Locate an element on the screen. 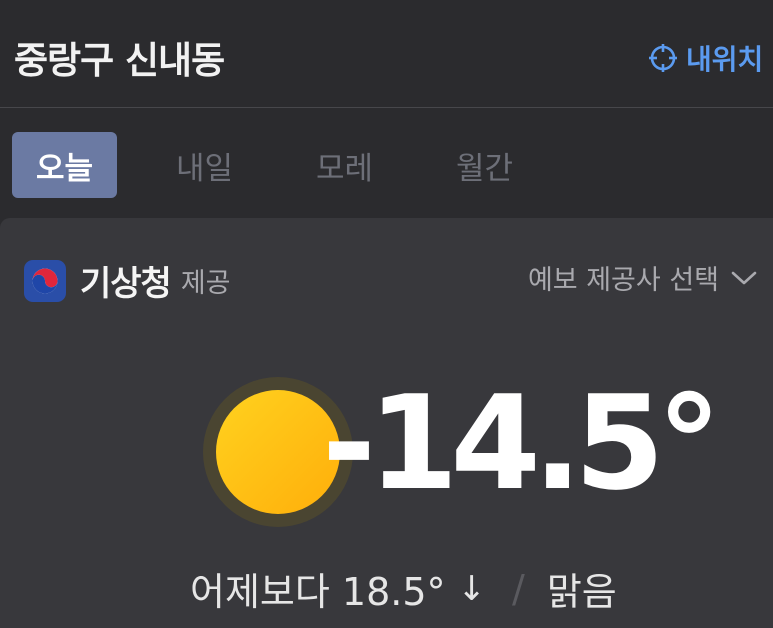 This screenshot has width=773, height=628. provider-select-button: 예보 제공사 선택 is located at coordinates (642, 277).